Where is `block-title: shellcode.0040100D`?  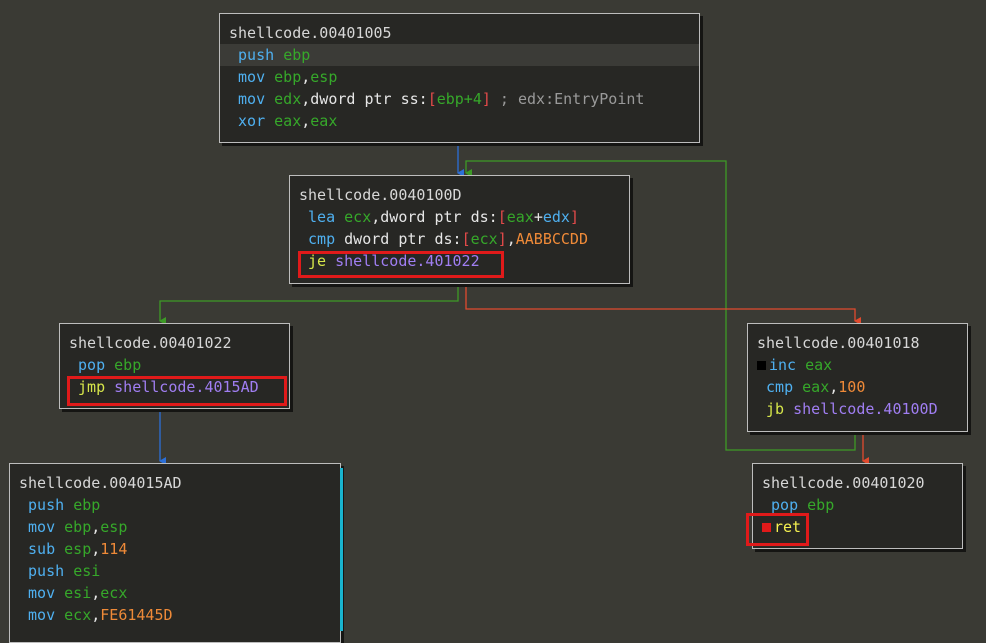
block-title: shellcode.0040100D is located at coordinates (380, 195).